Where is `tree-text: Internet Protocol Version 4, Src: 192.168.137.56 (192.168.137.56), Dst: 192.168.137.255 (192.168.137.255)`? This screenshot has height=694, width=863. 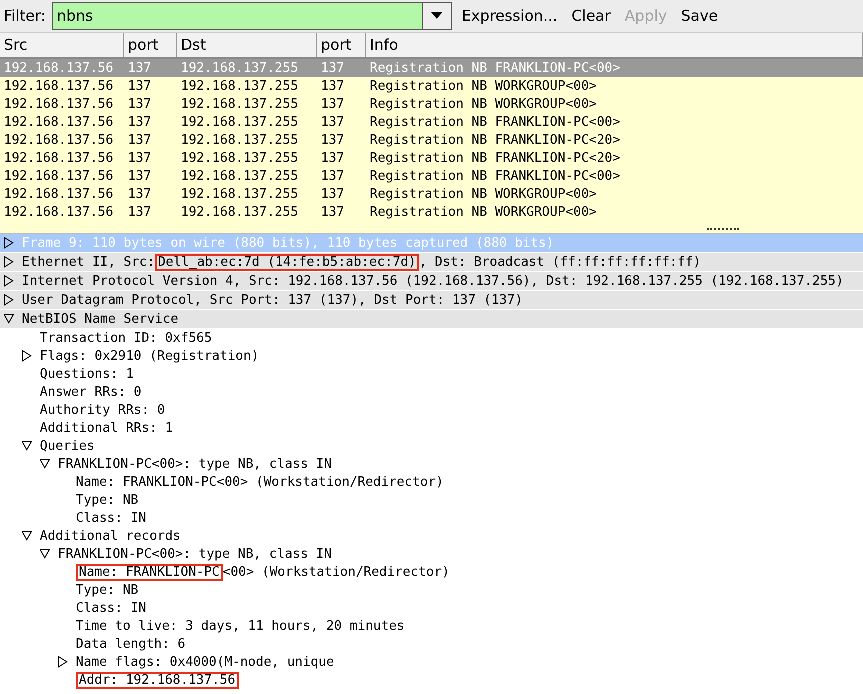 tree-text: Internet Protocol Version 4, Src: 192.168.137.56 (192.168.137.56), Dst: 192.168.137.255 (192.168.137.255) is located at coordinates (433, 281).